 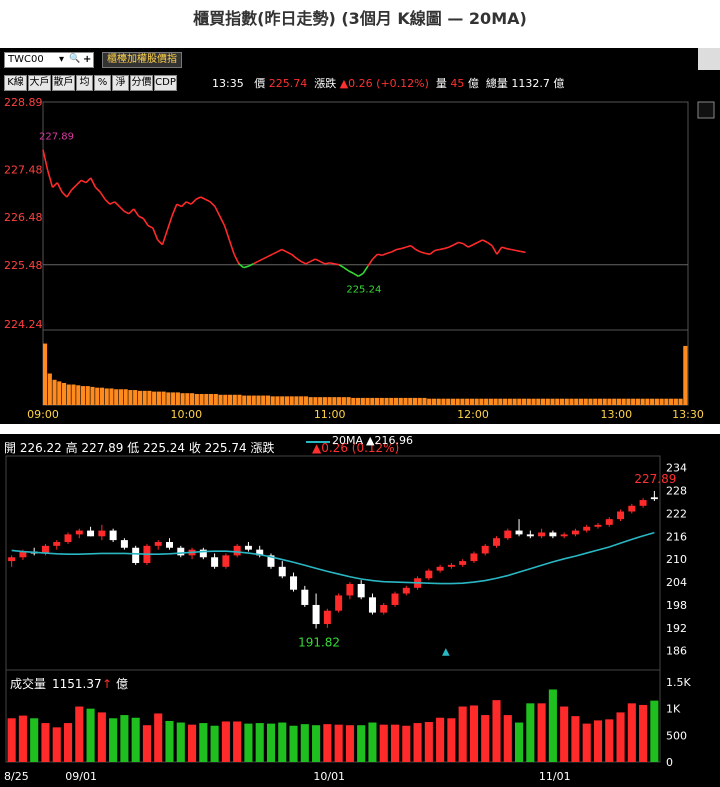 What do you see at coordinates (260, 83) in the screenshot?
I see `price-label: 價` at bounding box center [260, 83].